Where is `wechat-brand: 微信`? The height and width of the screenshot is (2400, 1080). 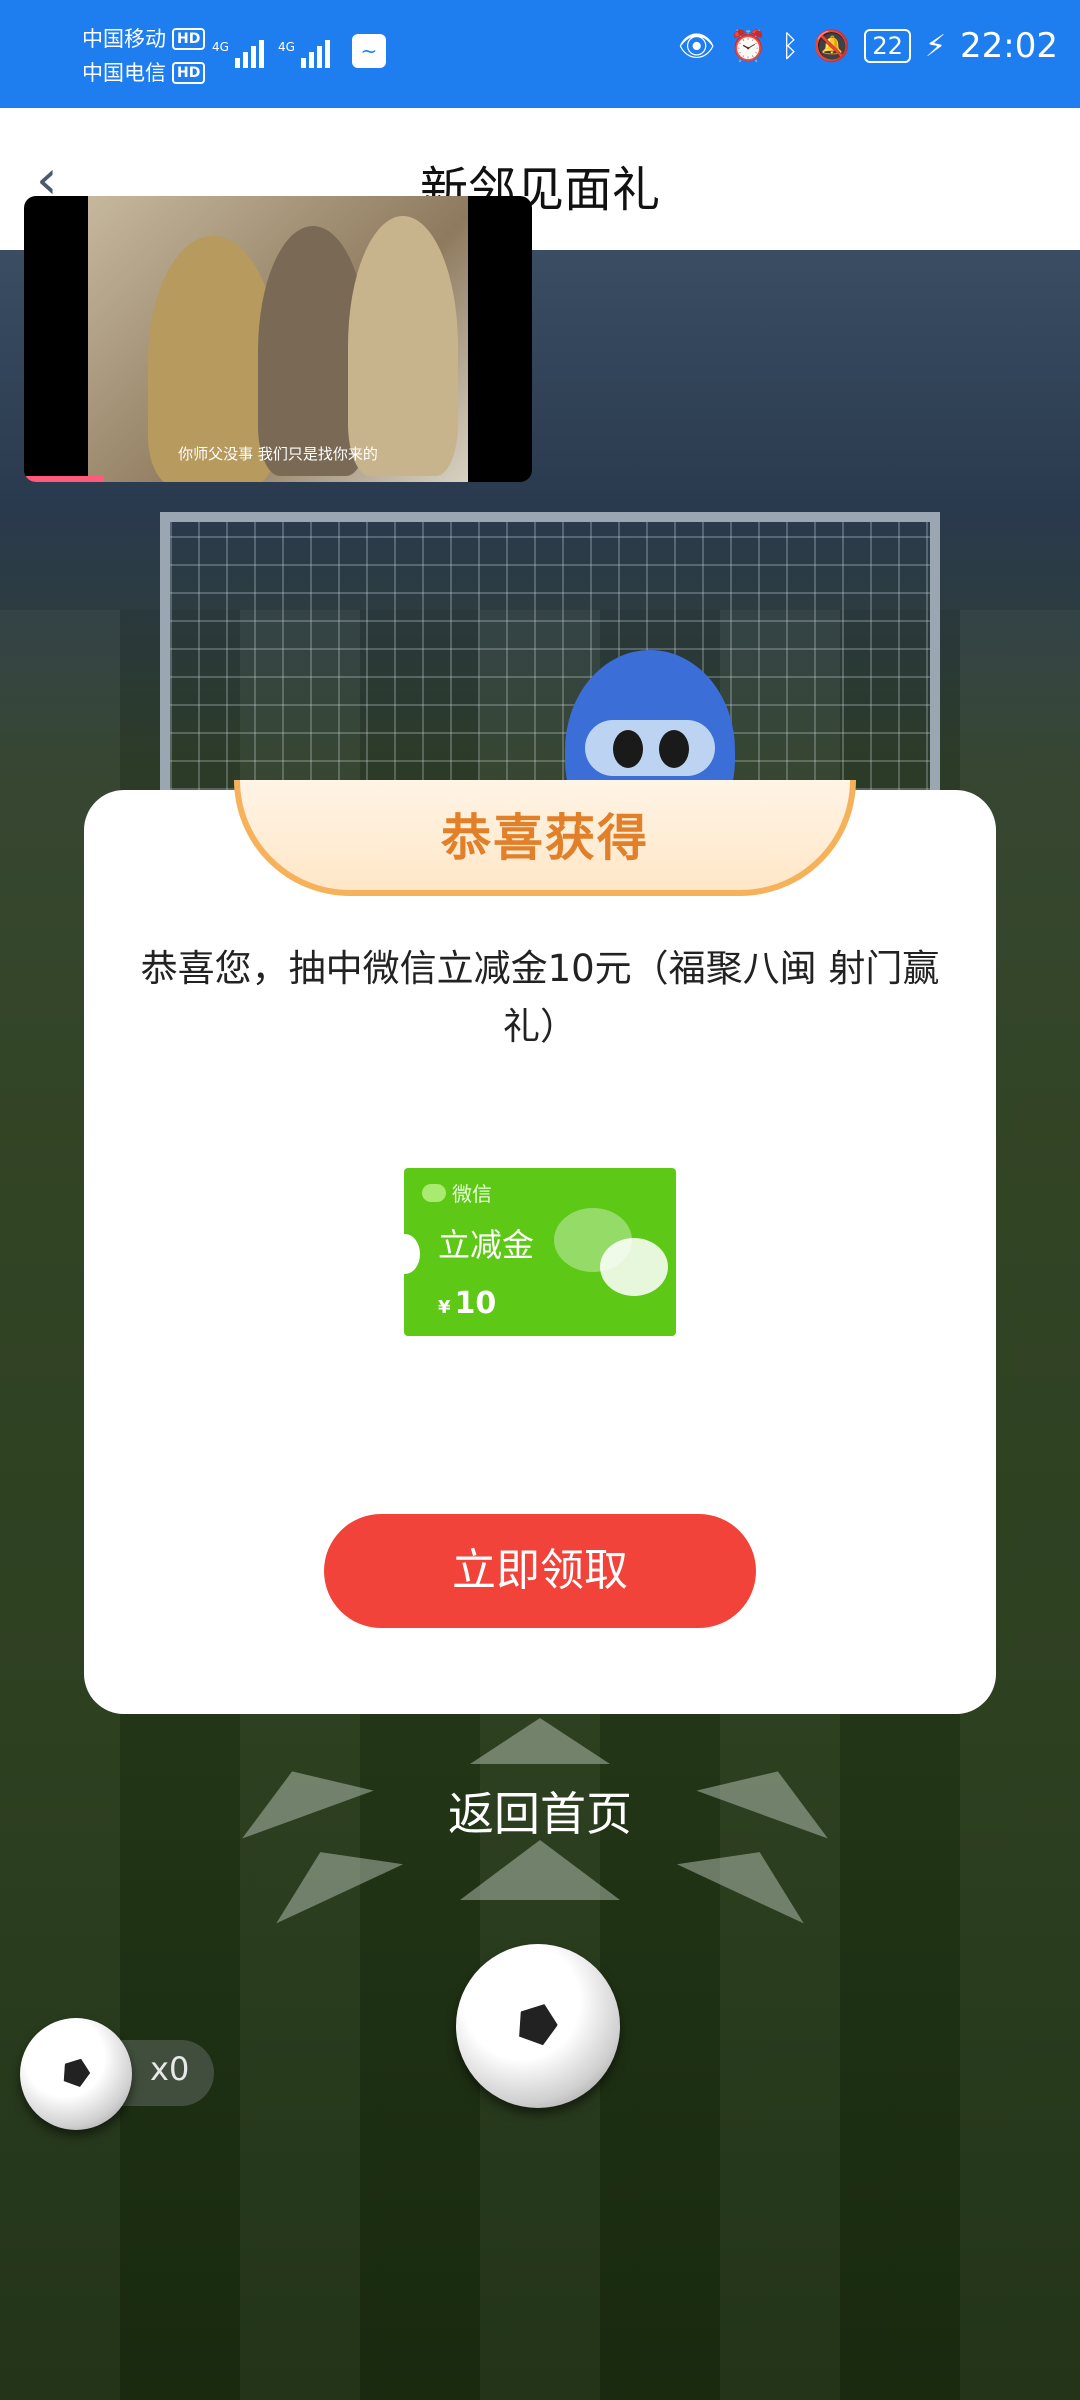 wechat-brand: 微信 is located at coordinates (457, 1192).